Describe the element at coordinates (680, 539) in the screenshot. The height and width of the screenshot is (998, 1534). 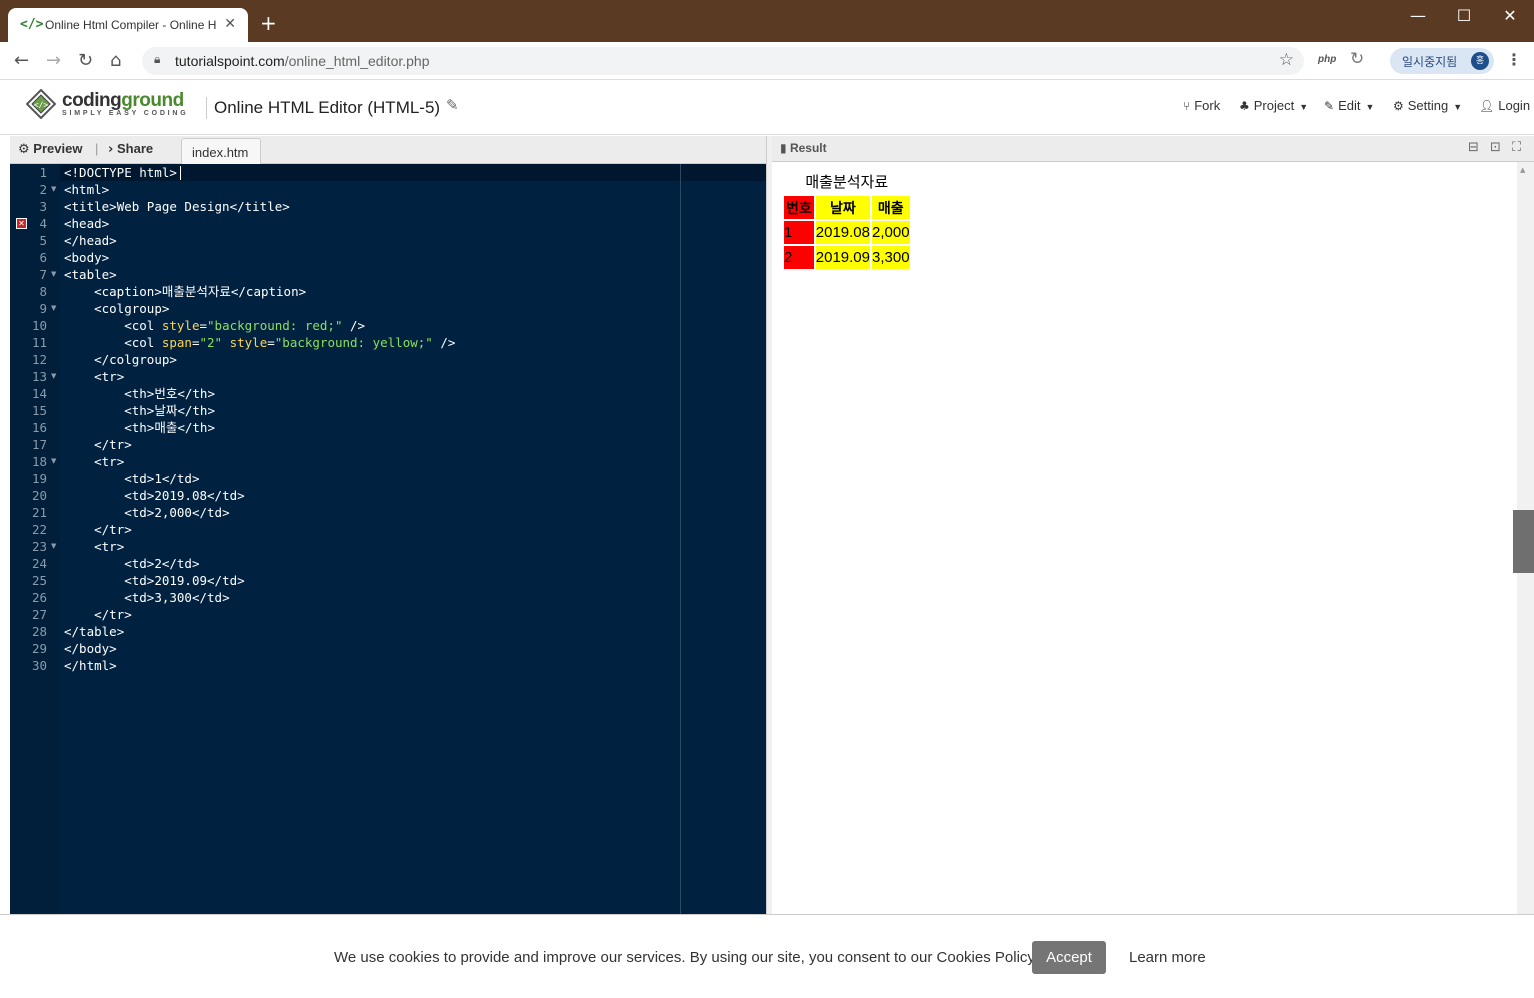
I see `print-margin` at that location.